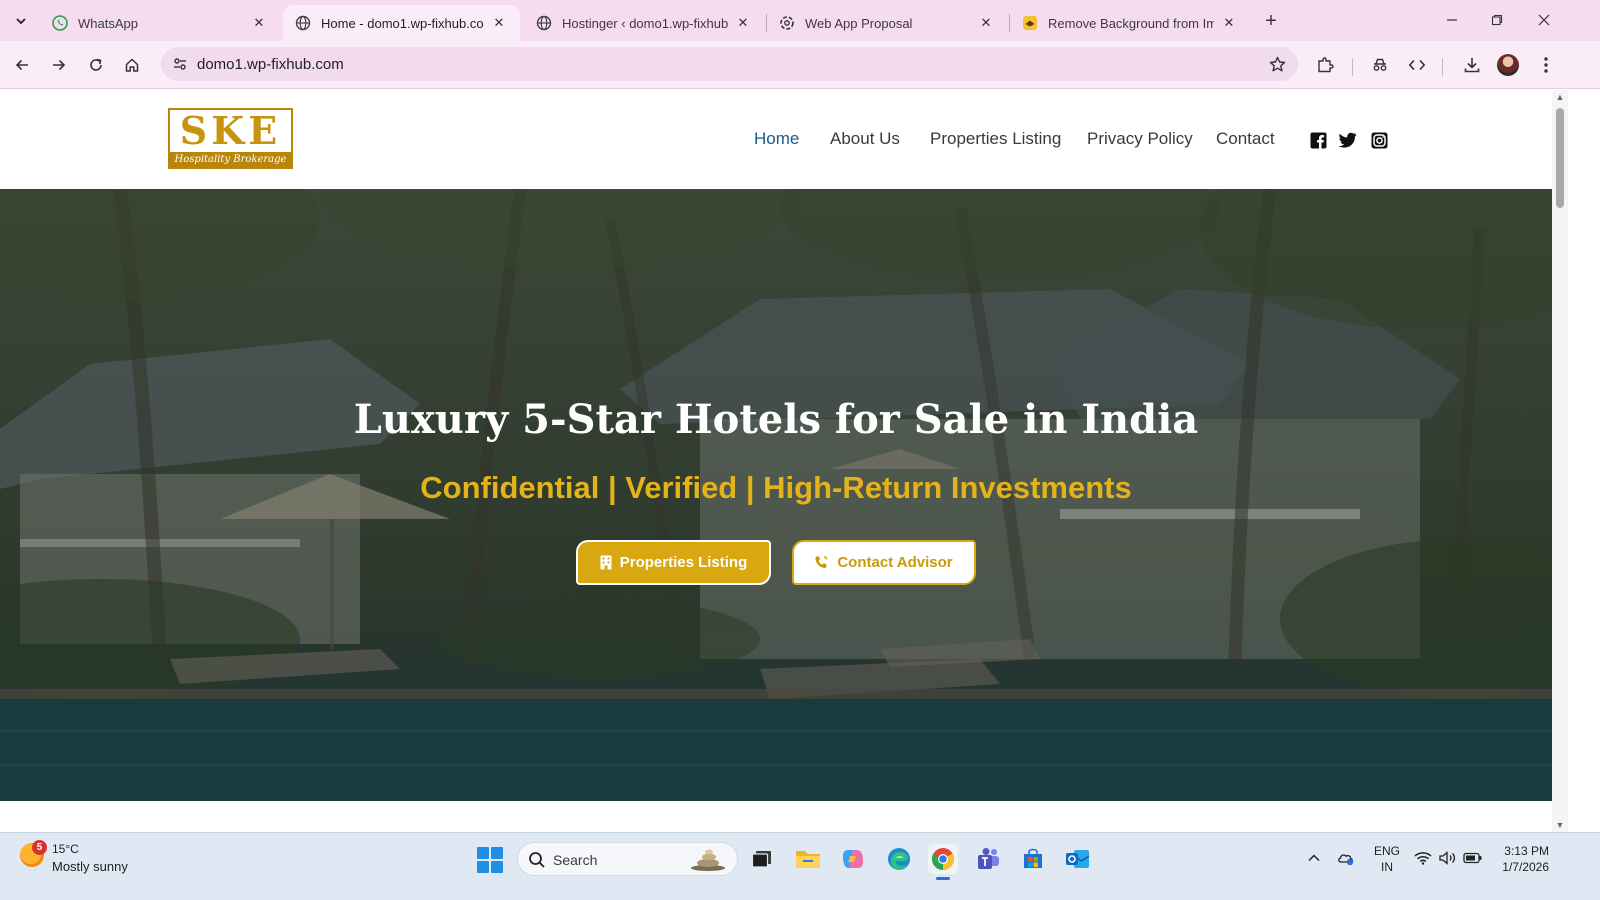 This screenshot has height=900, width=1600. What do you see at coordinates (808, 859) in the screenshot?
I see `file-explorer-button` at bounding box center [808, 859].